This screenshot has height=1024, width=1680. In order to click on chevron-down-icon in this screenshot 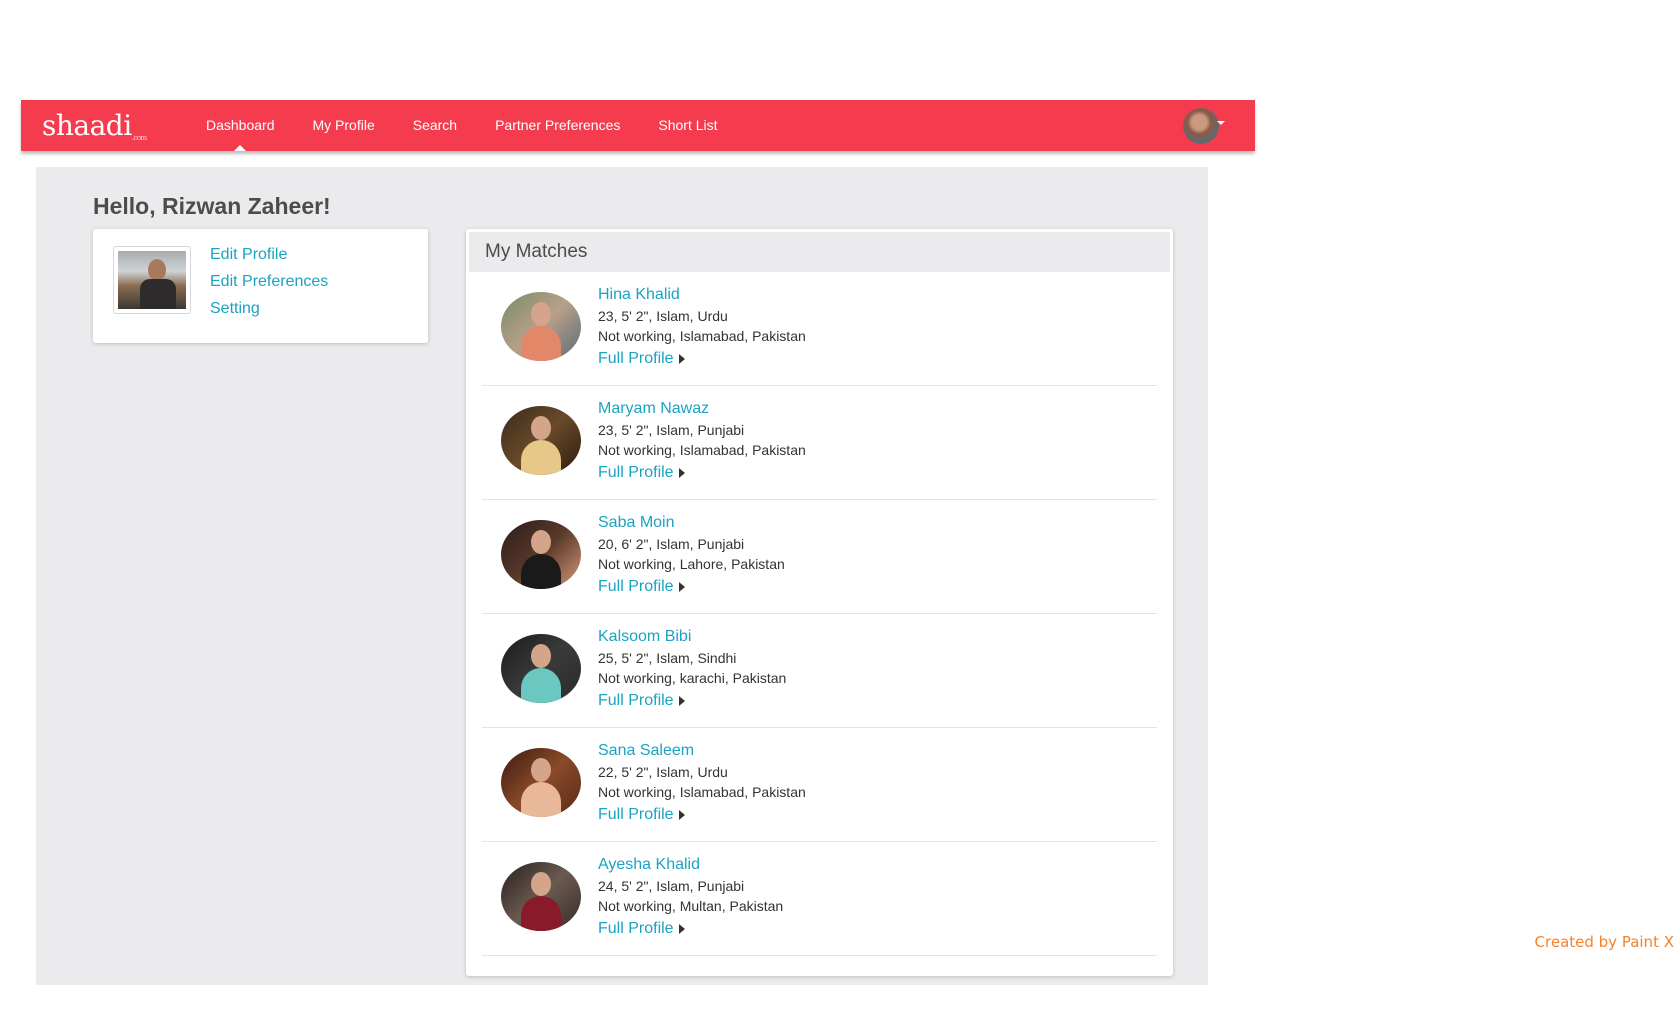, I will do `click(1221, 123)`.